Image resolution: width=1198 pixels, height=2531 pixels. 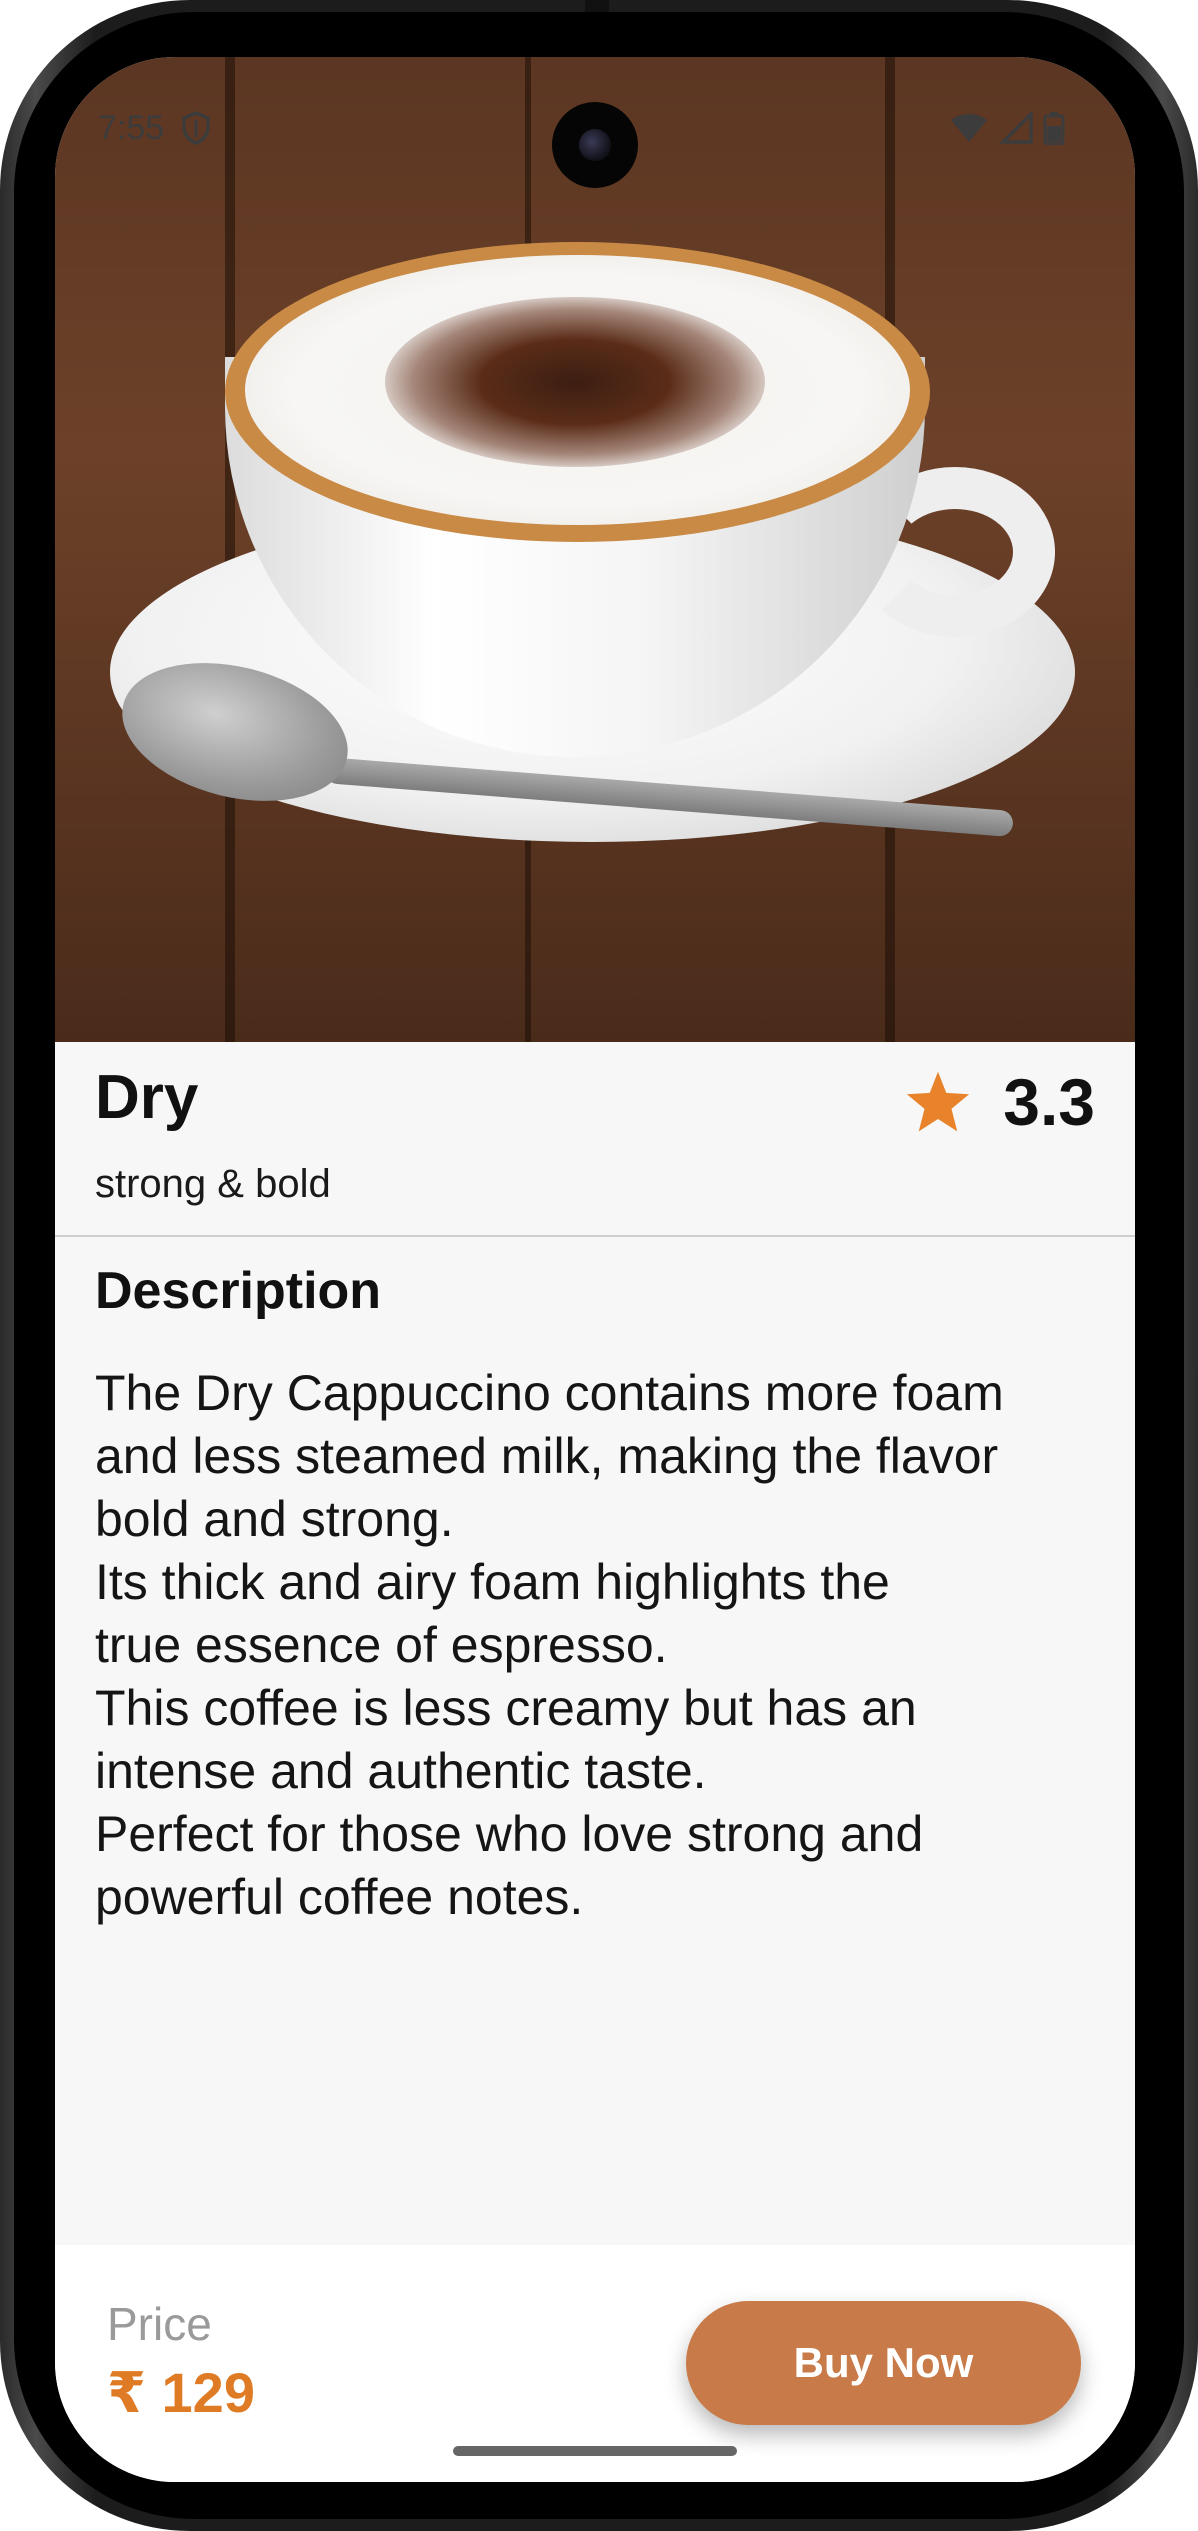 What do you see at coordinates (969, 128) in the screenshot?
I see `wifi-icon` at bounding box center [969, 128].